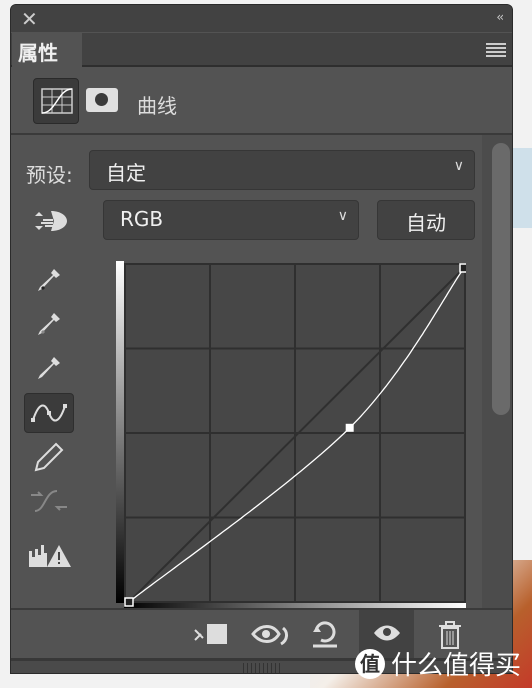 Image resolution: width=532 pixels, height=688 pixels. I want to click on black-point-eyedropper-icon, so click(49, 281).